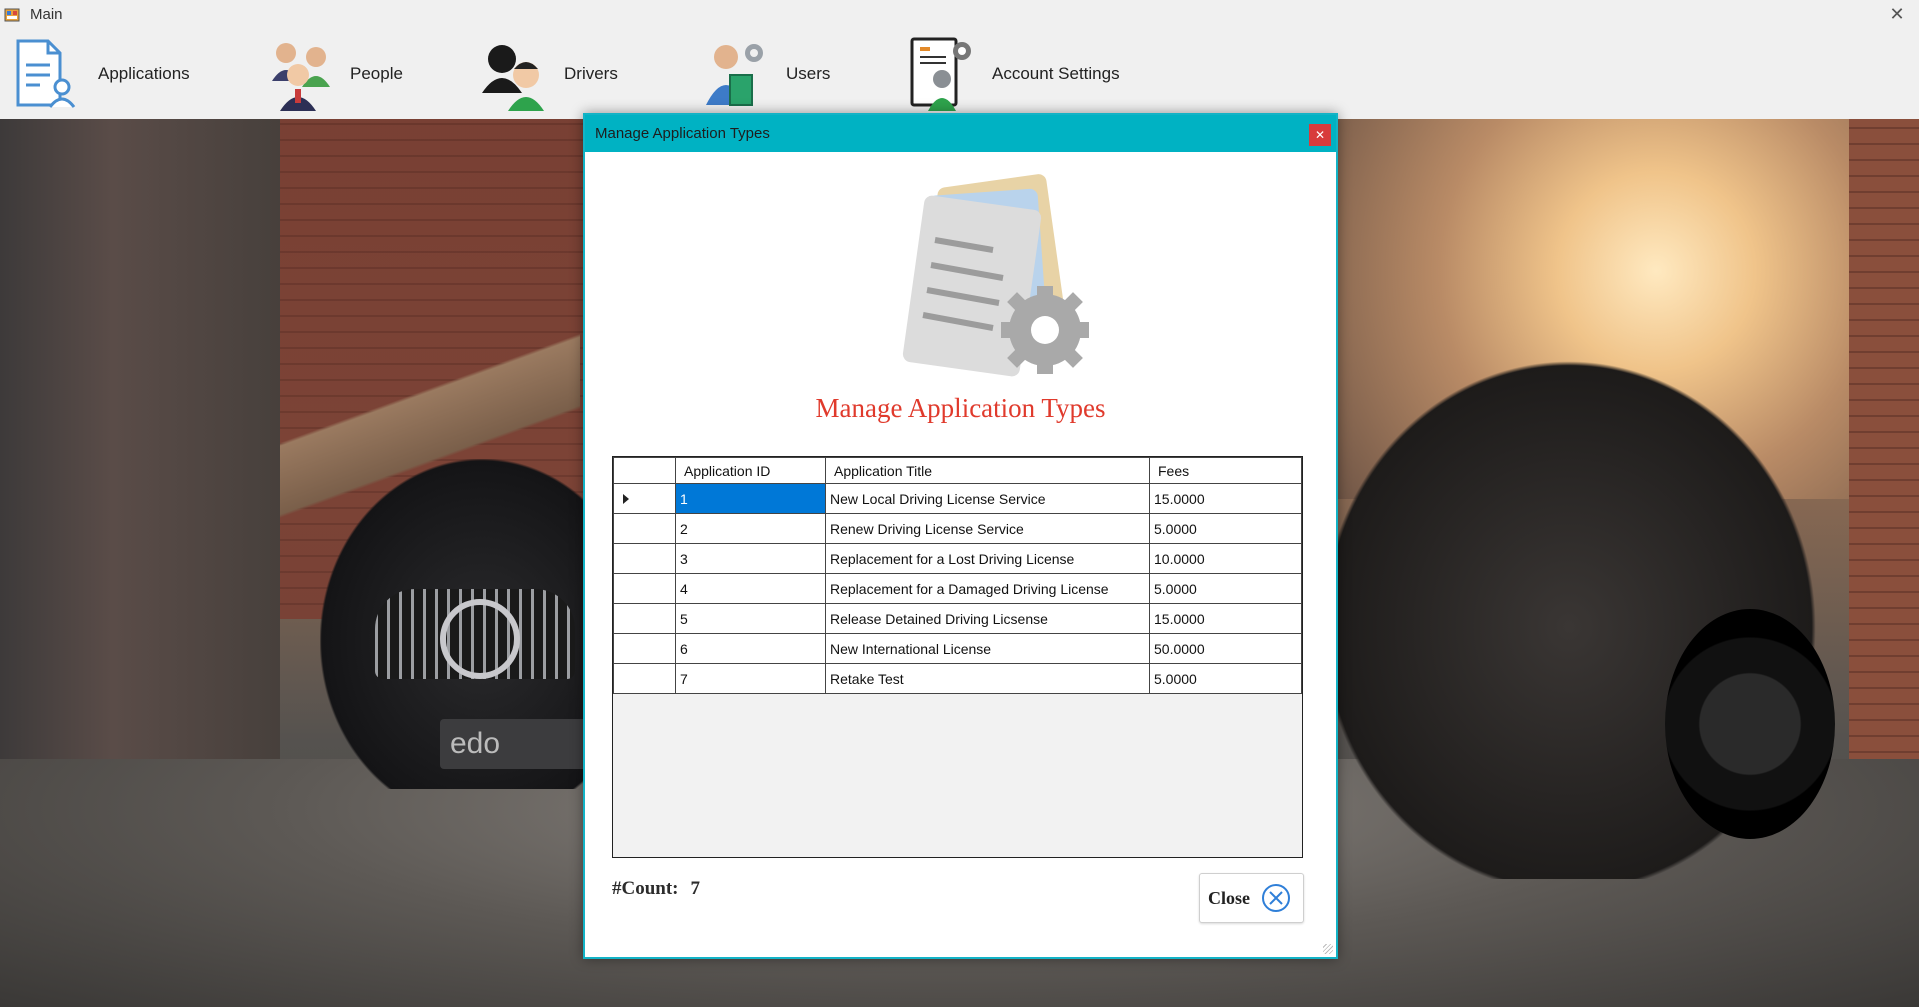 This screenshot has height=1007, width=1919. Describe the element at coordinates (695, 888) in the screenshot. I see `count-value: 7` at that location.